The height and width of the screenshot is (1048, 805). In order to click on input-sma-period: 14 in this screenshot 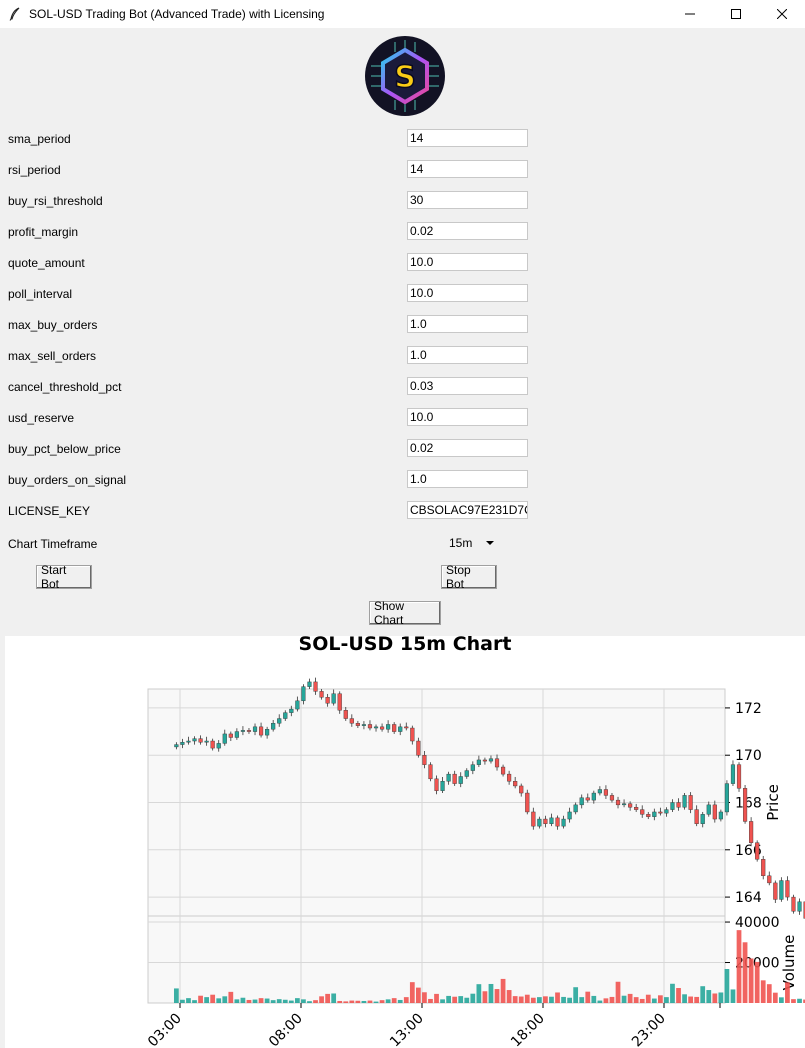, I will do `click(467, 138)`.